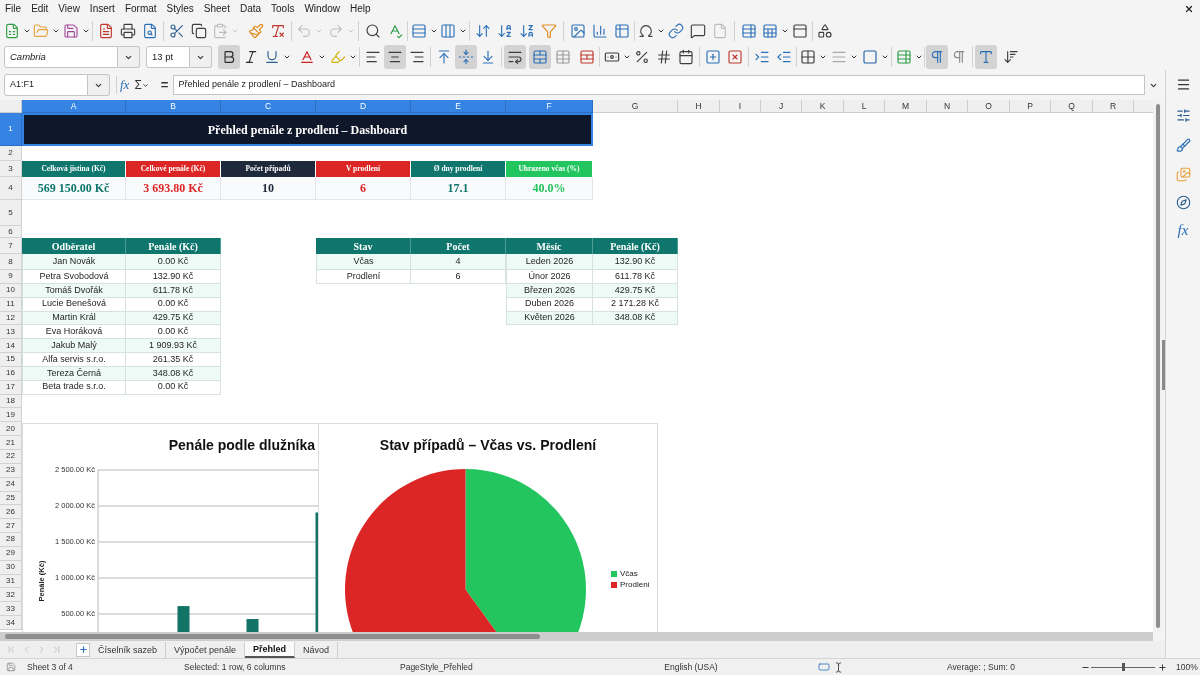 The image size is (1200, 675). What do you see at coordinates (363, 188) in the screenshot?
I see `kpi-value: 6` at bounding box center [363, 188].